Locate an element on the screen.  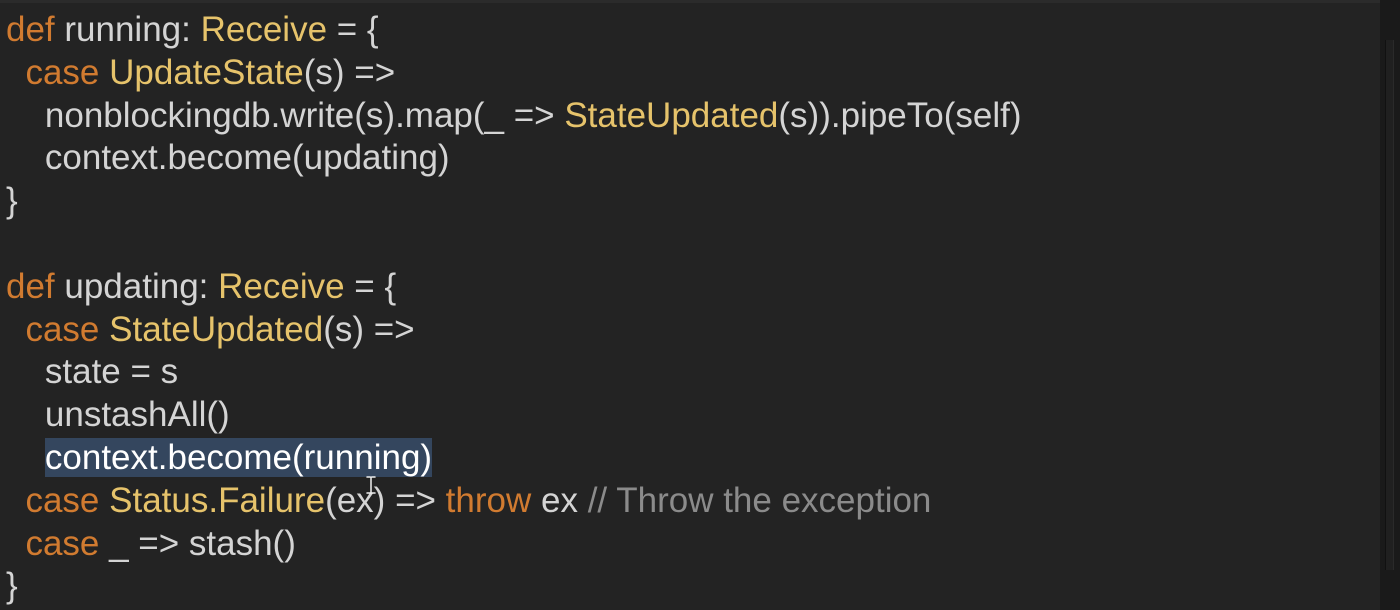
code-token: // Throw the exception is located at coordinates (759, 500).